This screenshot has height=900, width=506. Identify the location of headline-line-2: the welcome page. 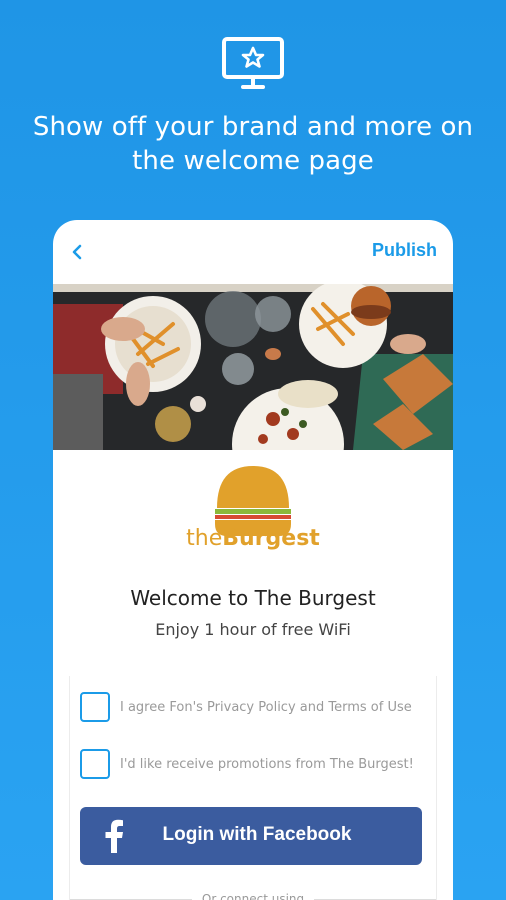
(253, 161).